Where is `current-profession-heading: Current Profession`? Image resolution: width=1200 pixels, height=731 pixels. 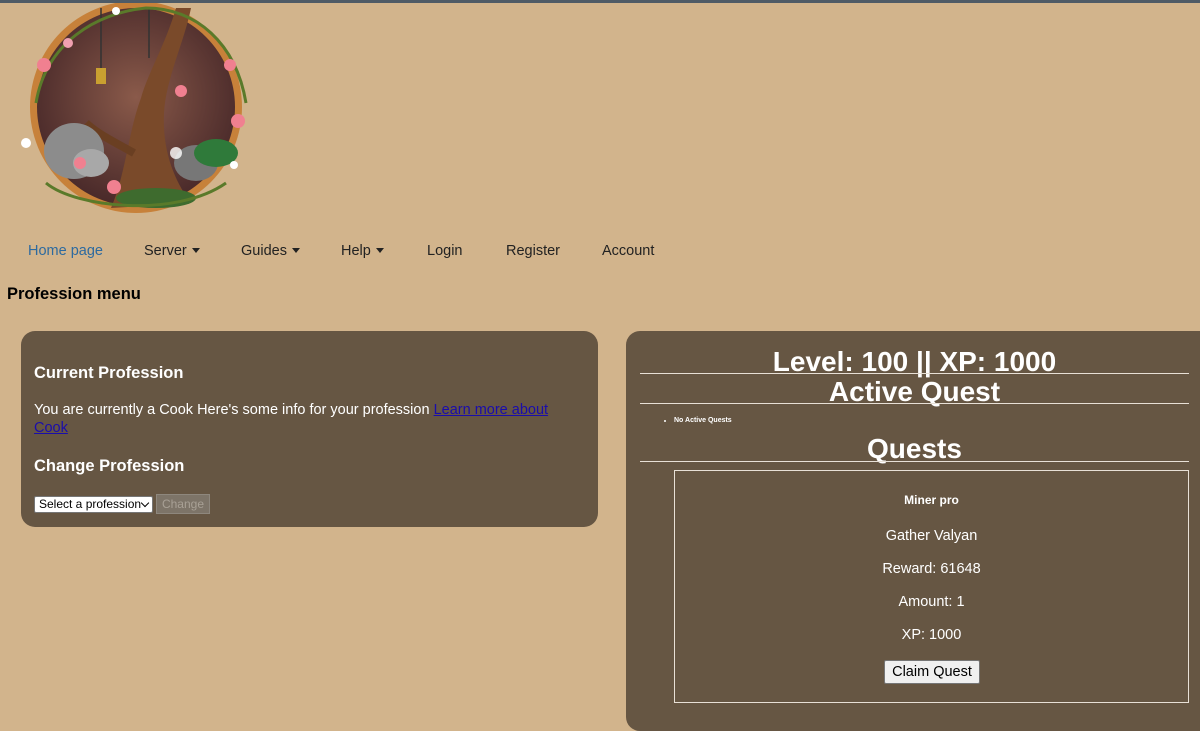 current-profession-heading: Current Profession is located at coordinates (109, 373).